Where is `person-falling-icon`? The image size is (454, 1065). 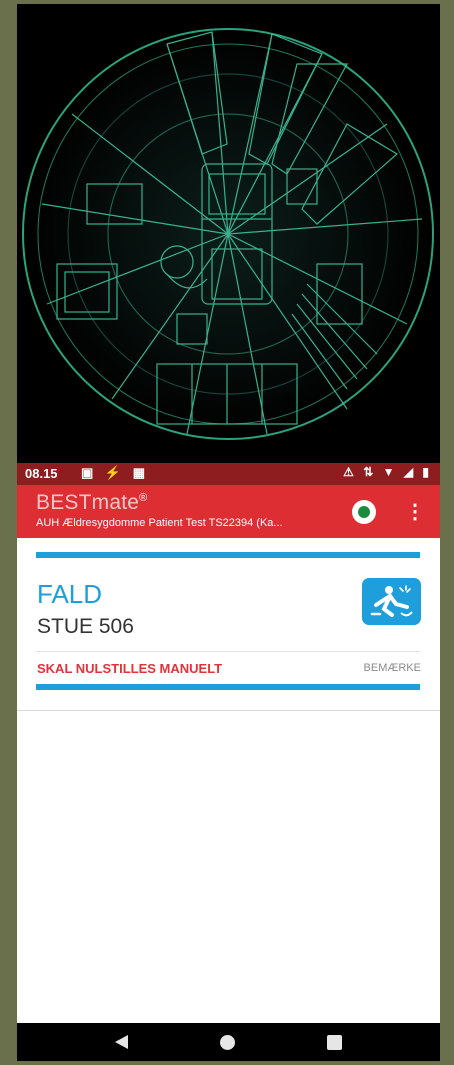
person-falling-icon is located at coordinates (391, 601).